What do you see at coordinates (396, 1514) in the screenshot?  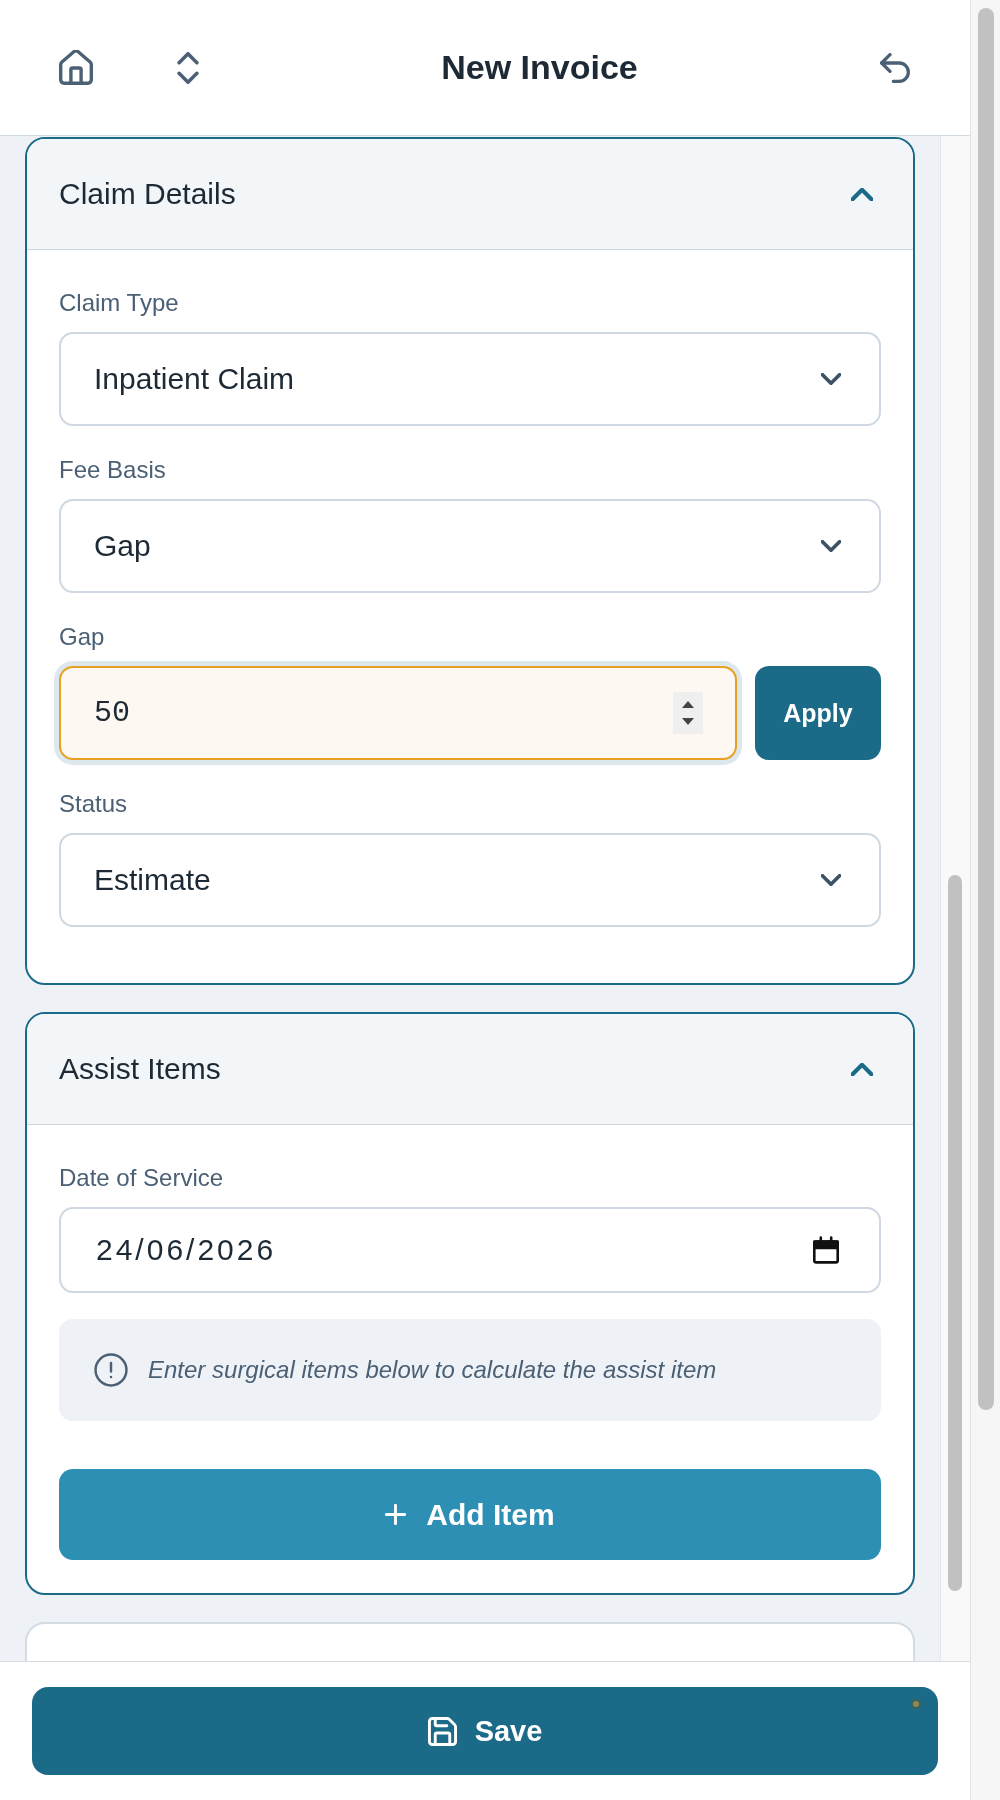 I see `plus-icon` at bounding box center [396, 1514].